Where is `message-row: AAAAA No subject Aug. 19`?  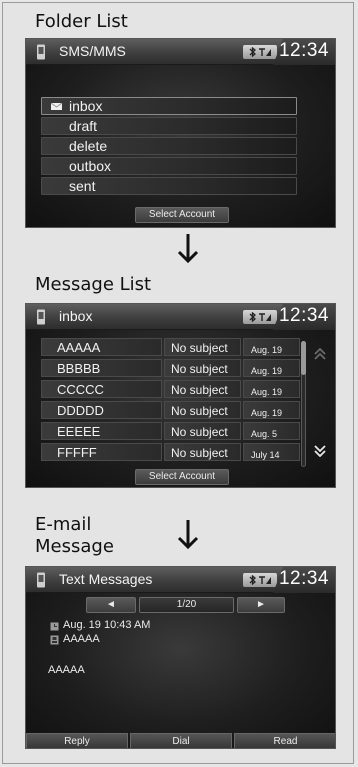
message-row: AAAAA No subject Aug. 19 is located at coordinates (170, 347).